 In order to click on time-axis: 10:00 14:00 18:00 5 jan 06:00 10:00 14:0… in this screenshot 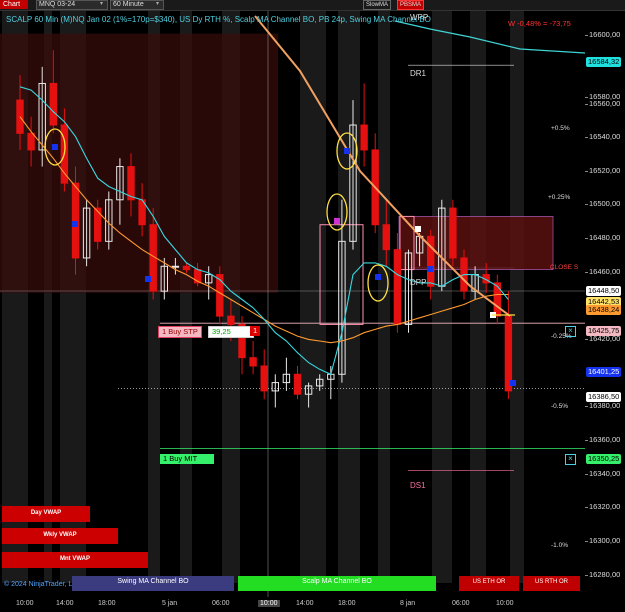, I will do `click(312, 605)`.